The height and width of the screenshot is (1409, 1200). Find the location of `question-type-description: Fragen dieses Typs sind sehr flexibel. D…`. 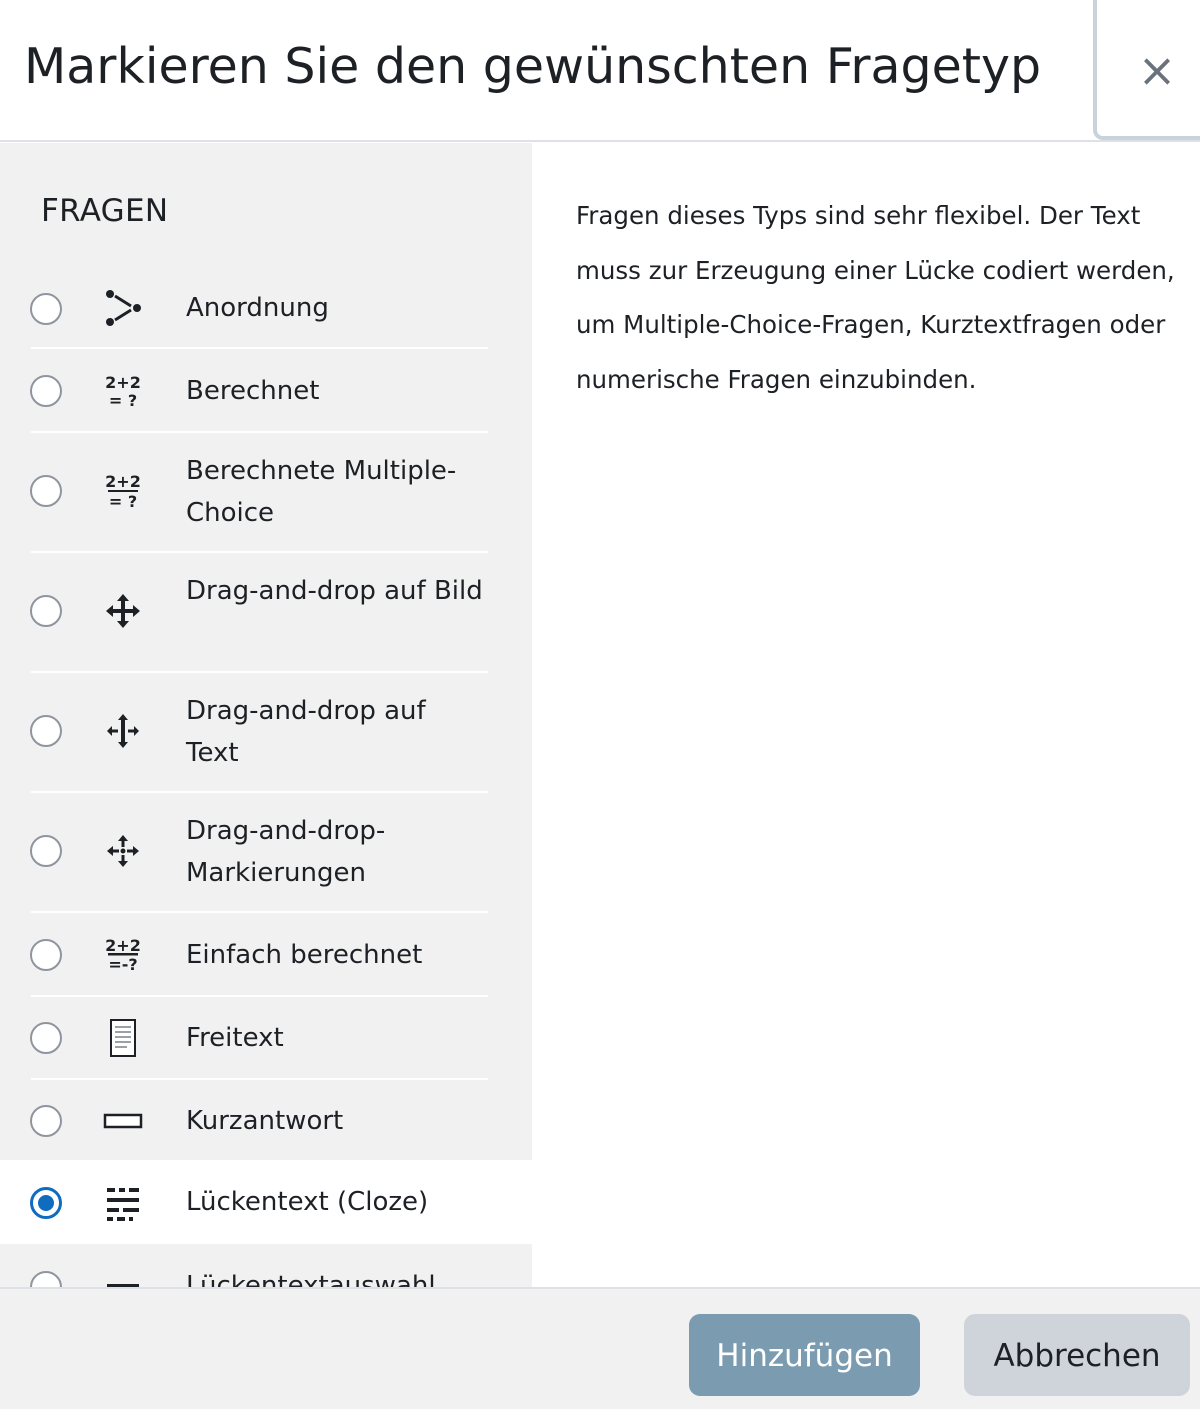

question-type-description: Fragen dieses Typs sind sehr flexibel. D… is located at coordinates (875, 297).